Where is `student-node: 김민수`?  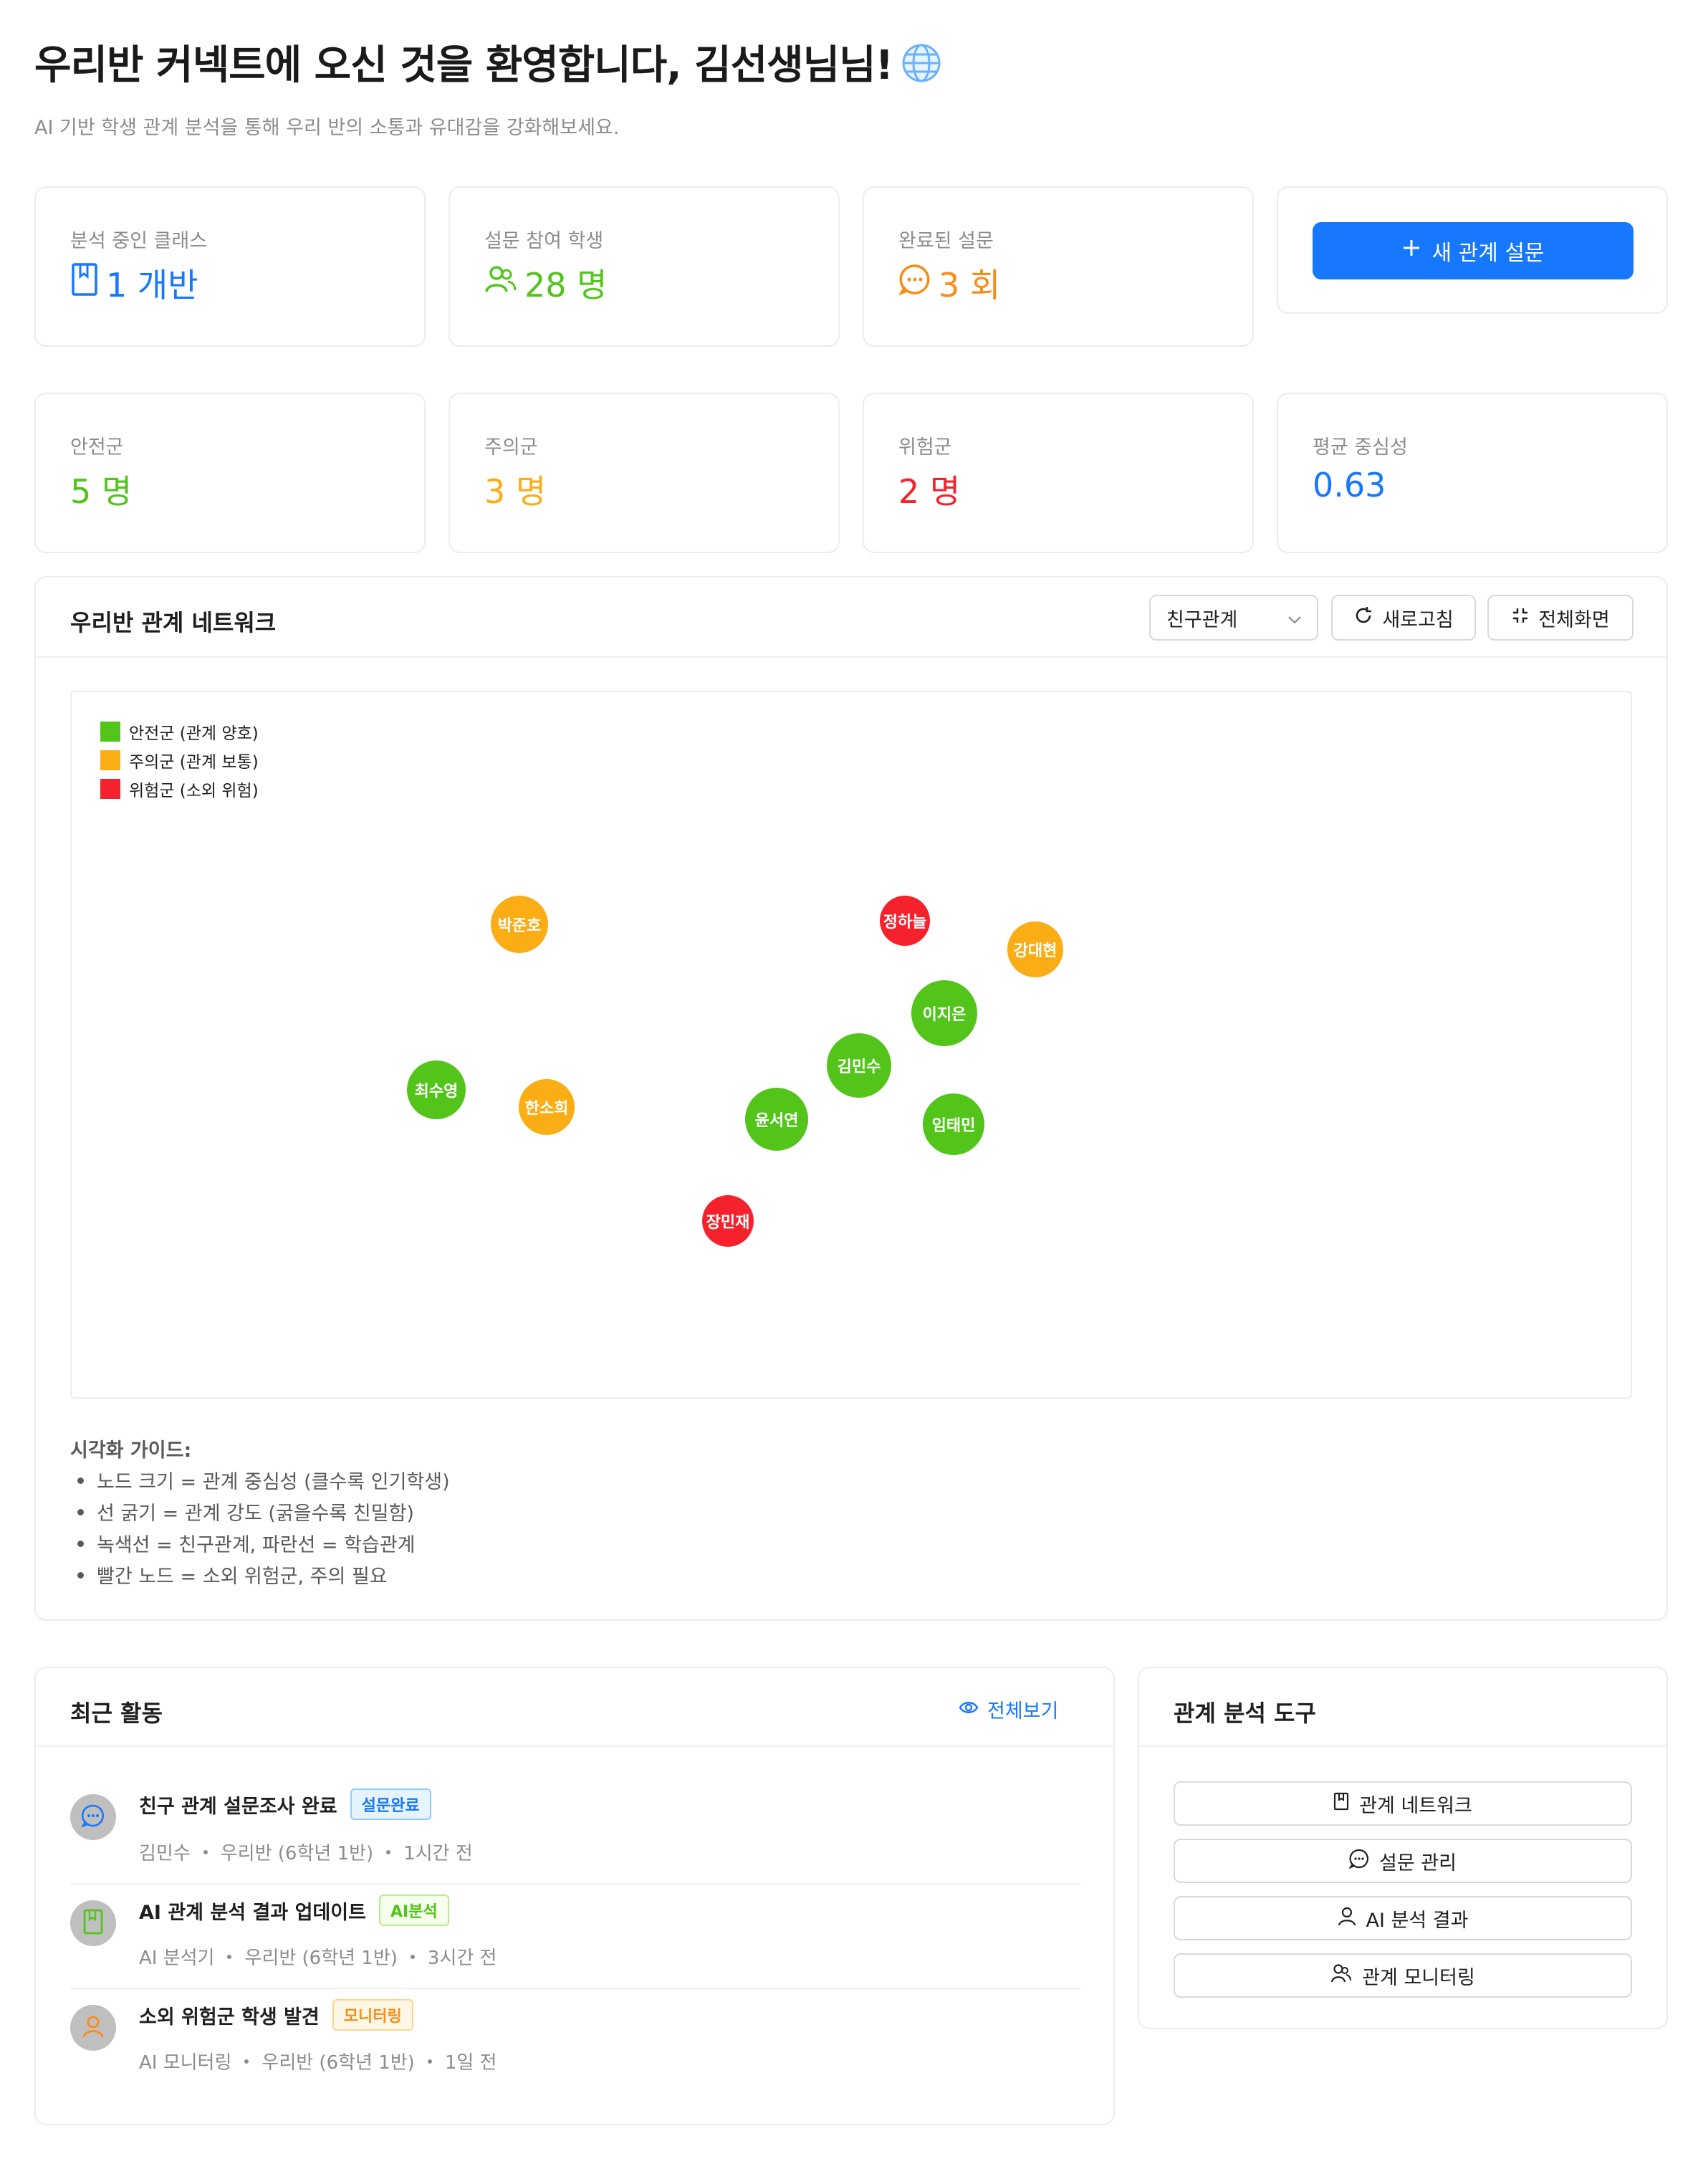
student-node: 김민수 is located at coordinates (859, 1065).